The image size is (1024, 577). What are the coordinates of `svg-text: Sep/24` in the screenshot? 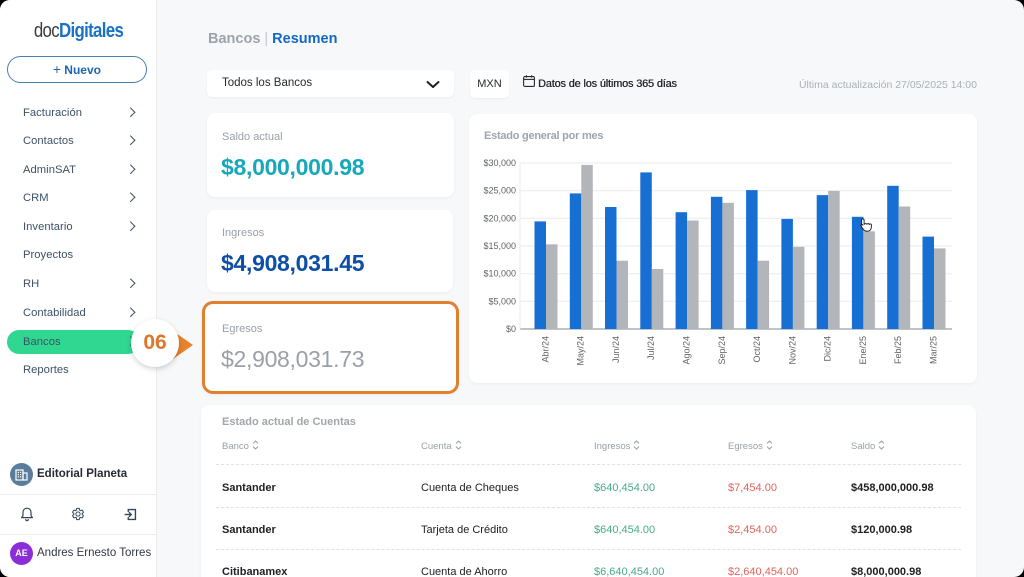 It's located at (722, 350).